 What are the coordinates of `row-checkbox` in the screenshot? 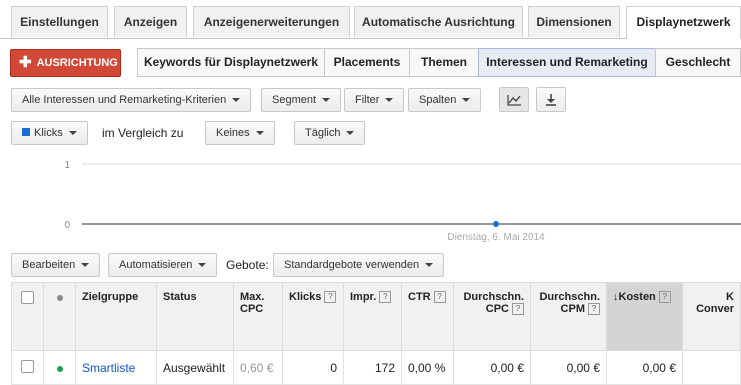 It's located at (27, 366).